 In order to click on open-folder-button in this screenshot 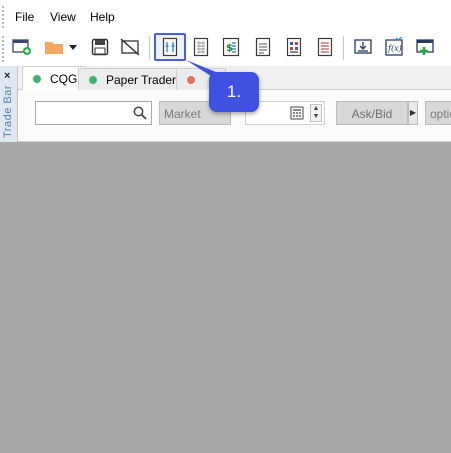, I will do `click(54, 47)`.